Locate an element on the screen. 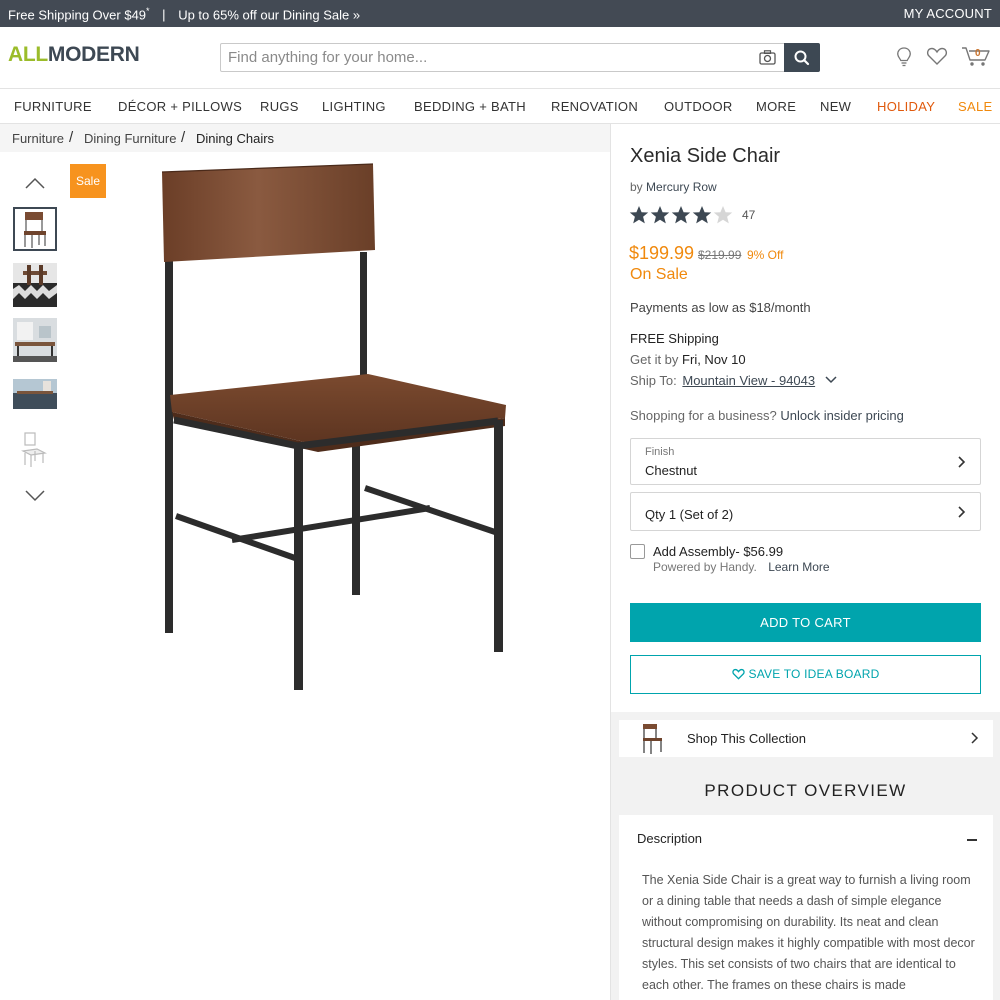  insider-pricing-link: Unlock insider pricing is located at coordinates (842, 415).